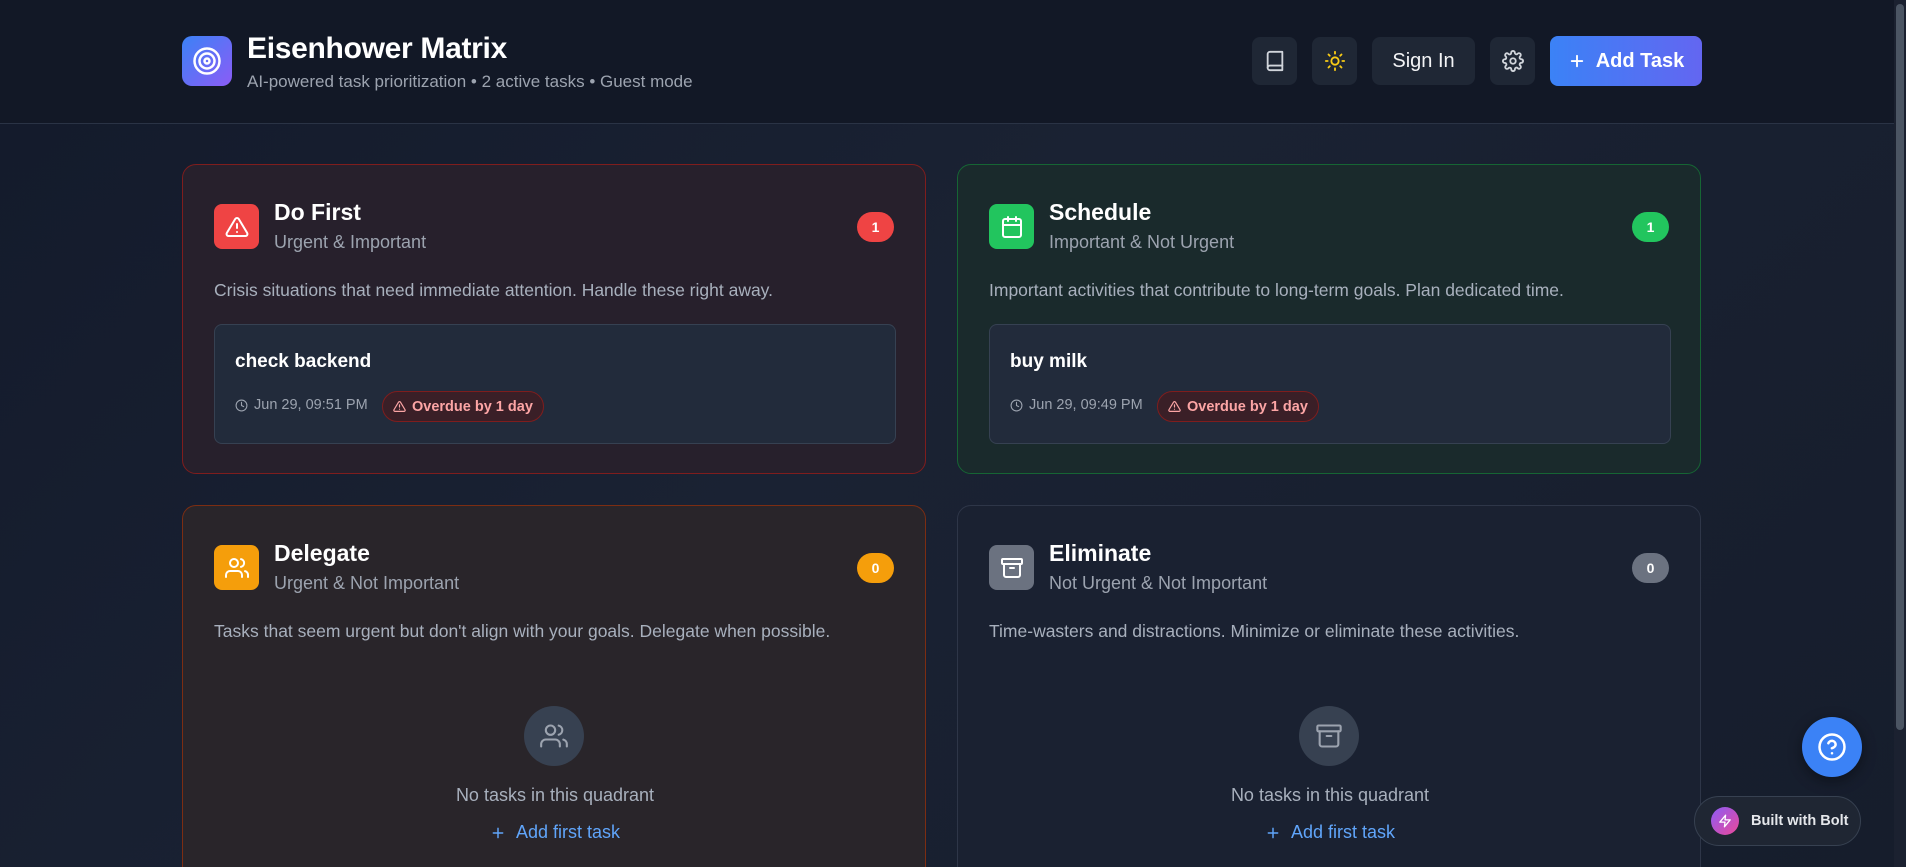 The height and width of the screenshot is (867, 1906). What do you see at coordinates (303, 361) in the screenshot?
I see `task-title: check backend` at bounding box center [303, 361].